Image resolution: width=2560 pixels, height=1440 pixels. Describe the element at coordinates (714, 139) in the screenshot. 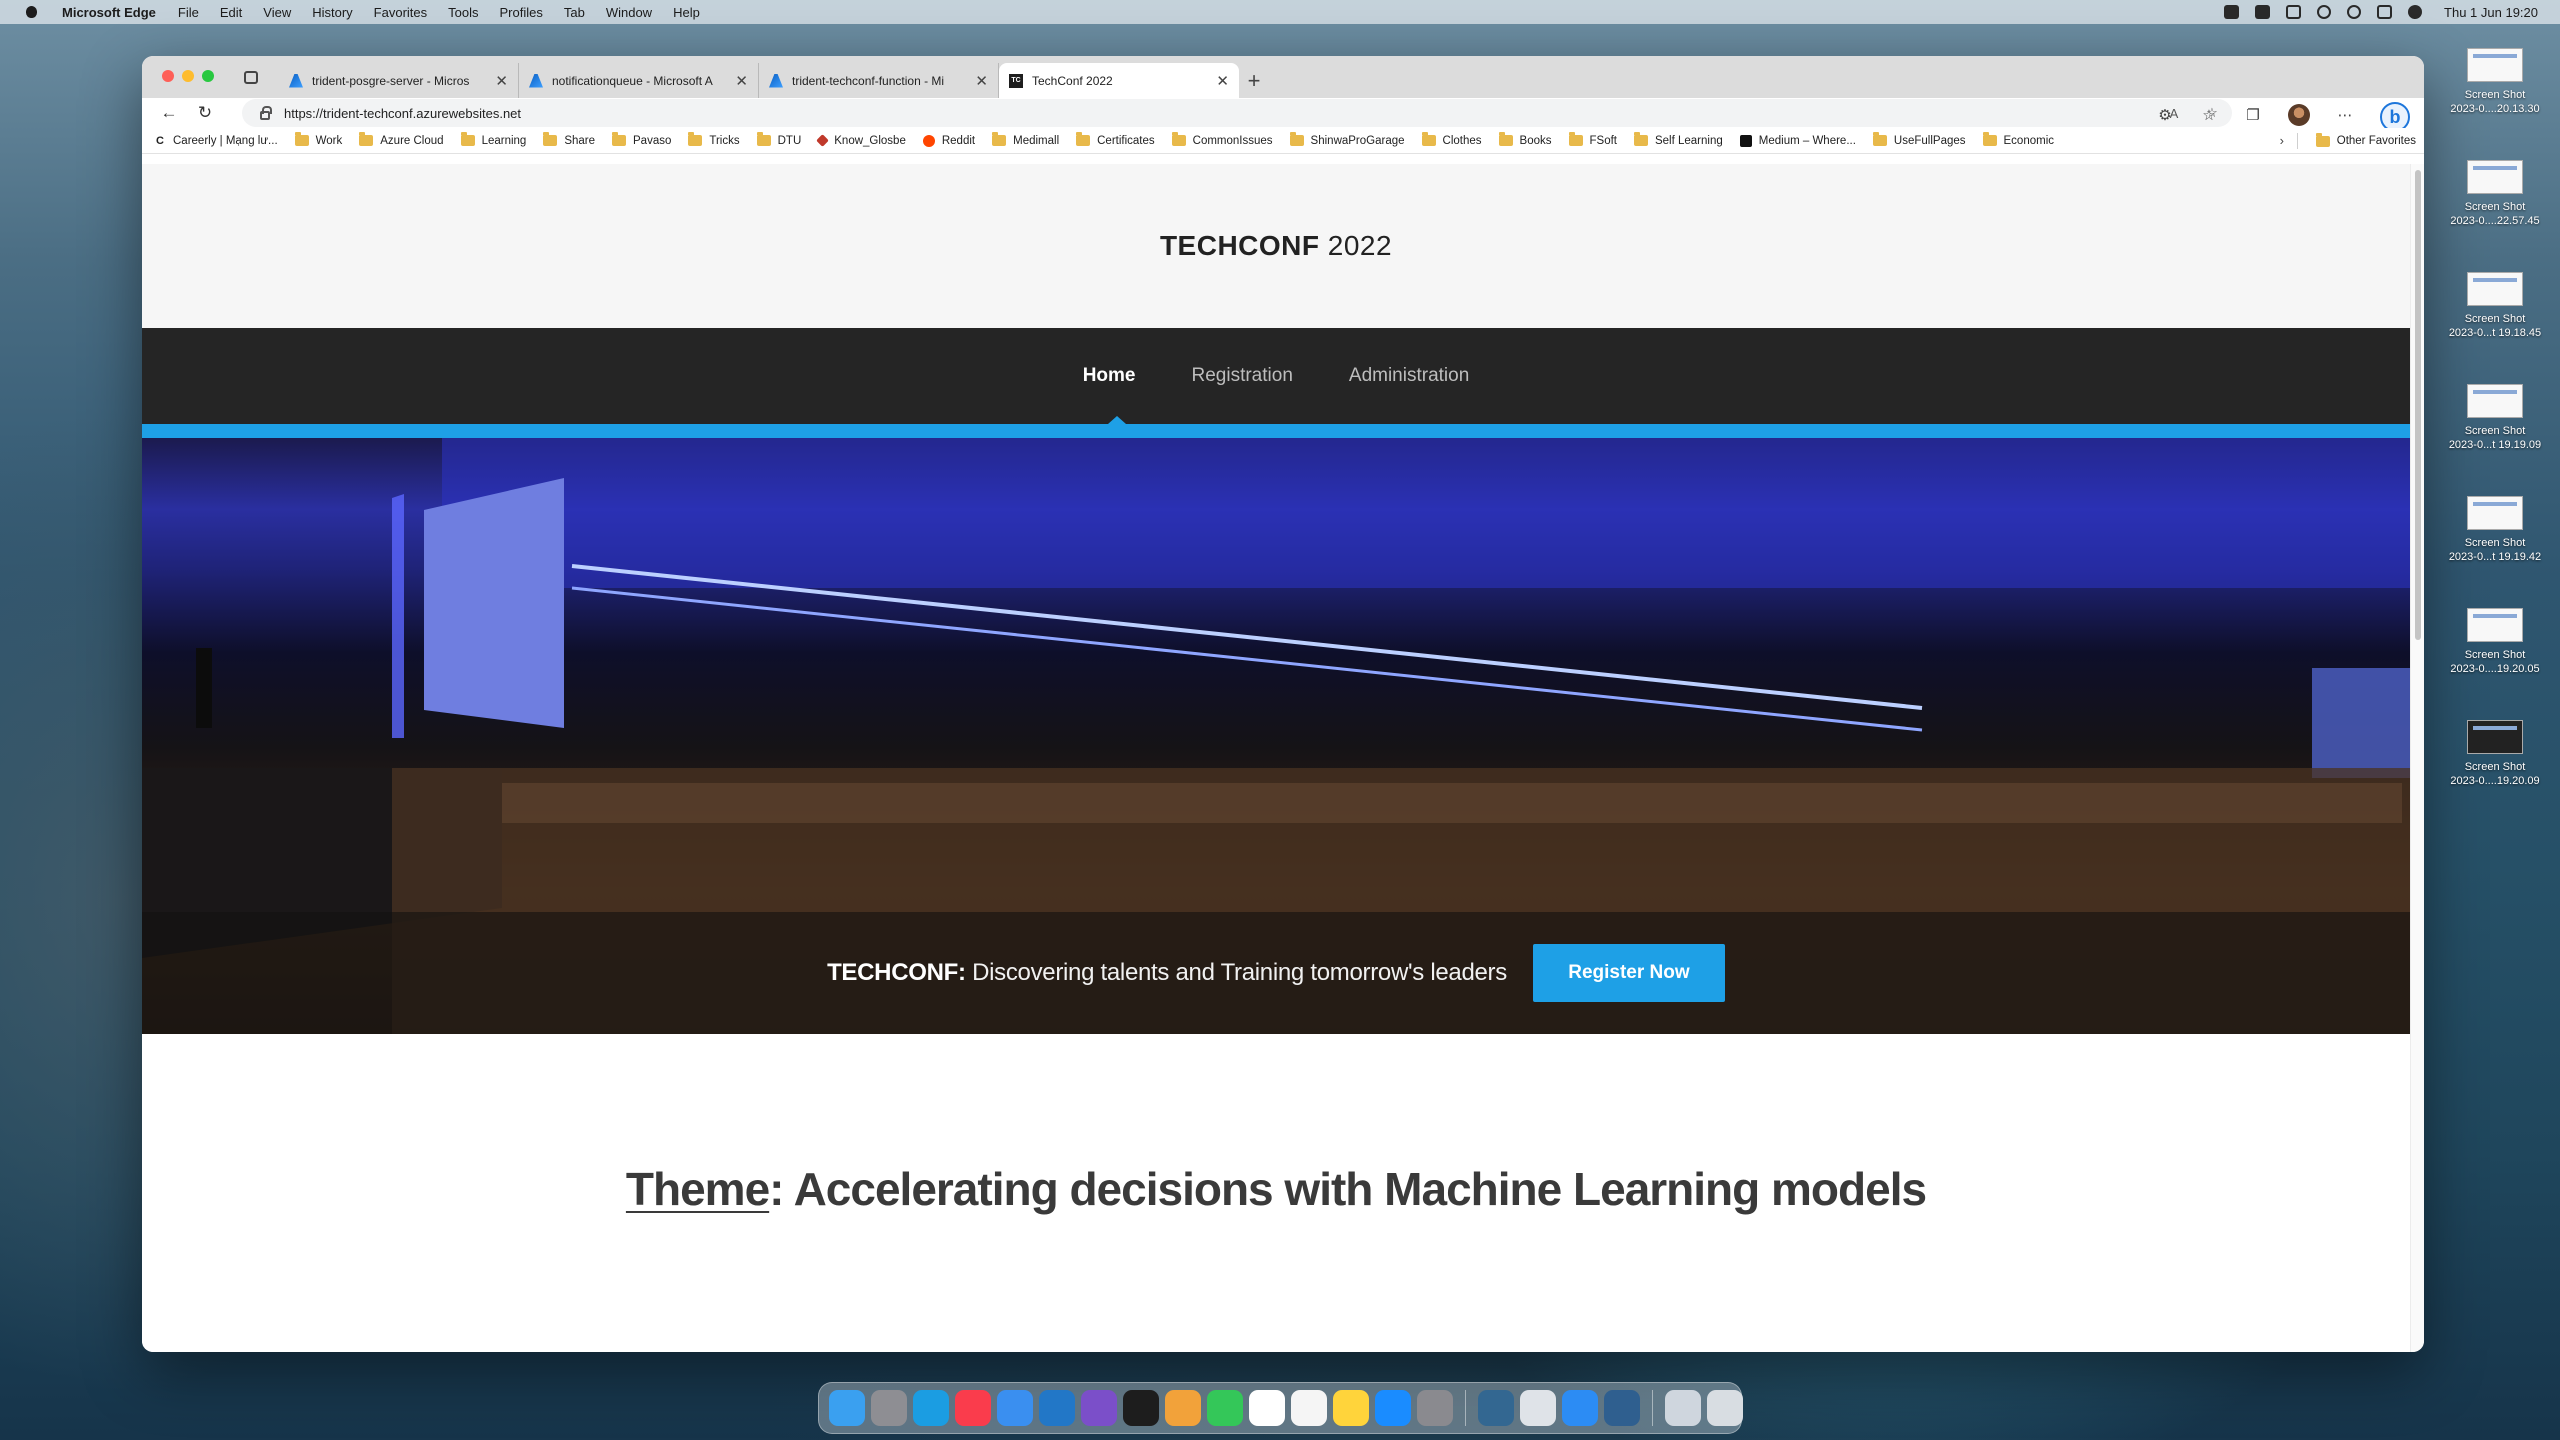

I see `favorite-tricks: Tricks` at that location.